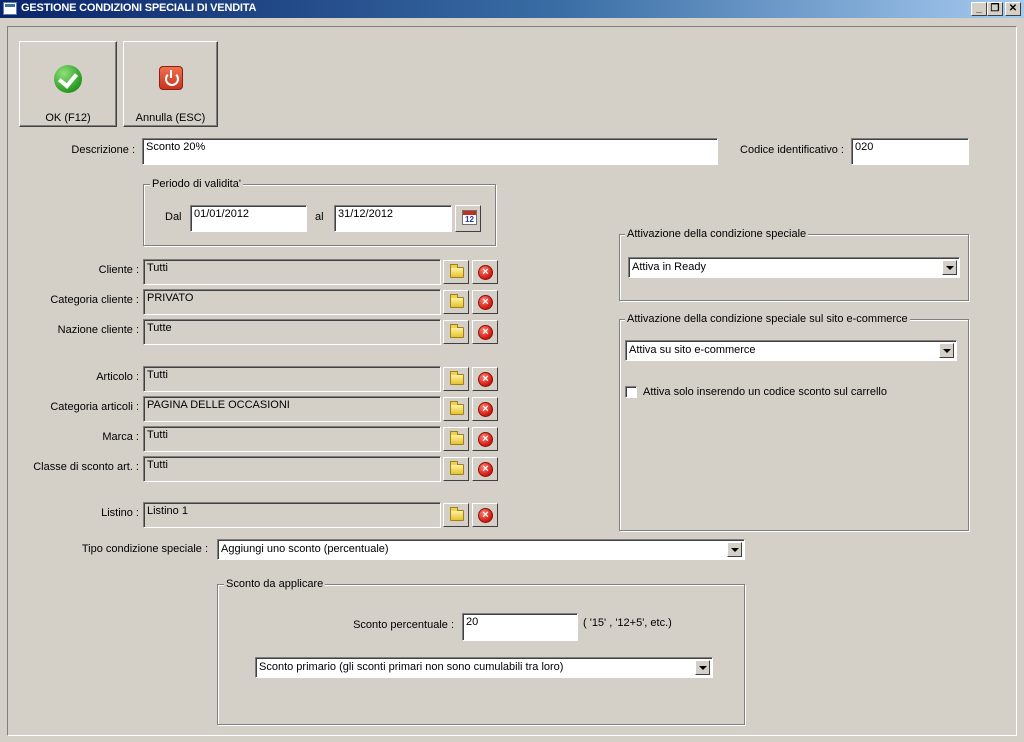  I want to click on classe-sconto-label: Classe di sconto art. :, so click(86, 467).